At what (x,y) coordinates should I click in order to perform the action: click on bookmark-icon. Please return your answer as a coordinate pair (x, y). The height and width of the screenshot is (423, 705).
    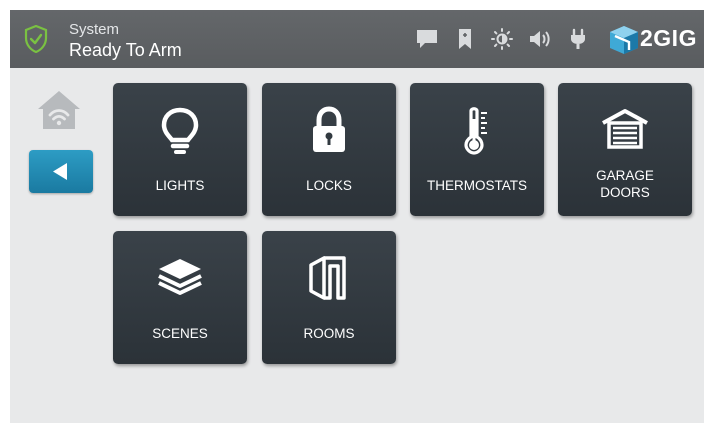
    Looking at the image, I should click on (465, 39).